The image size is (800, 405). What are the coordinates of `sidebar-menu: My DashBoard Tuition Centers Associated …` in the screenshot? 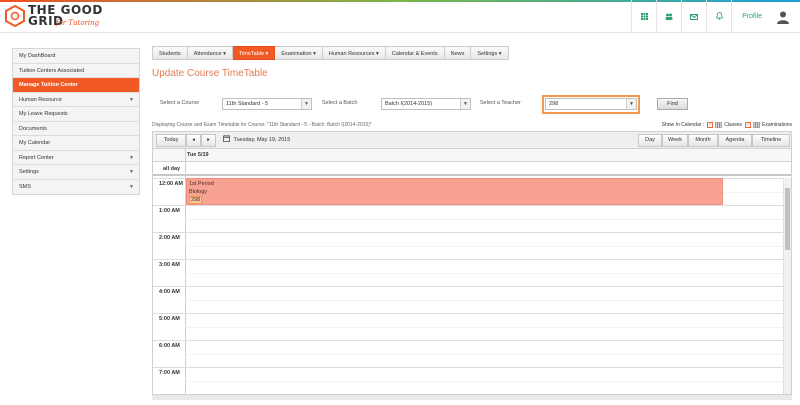 It's located at (76, 121).